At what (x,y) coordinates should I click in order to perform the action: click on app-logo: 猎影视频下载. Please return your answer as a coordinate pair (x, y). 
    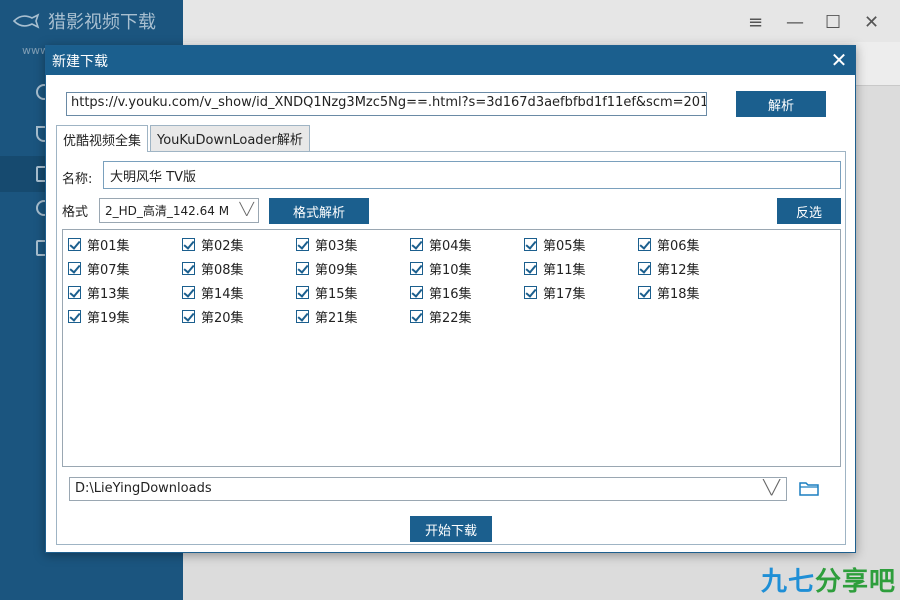
    Looking at the image, I should click on (84, 21).